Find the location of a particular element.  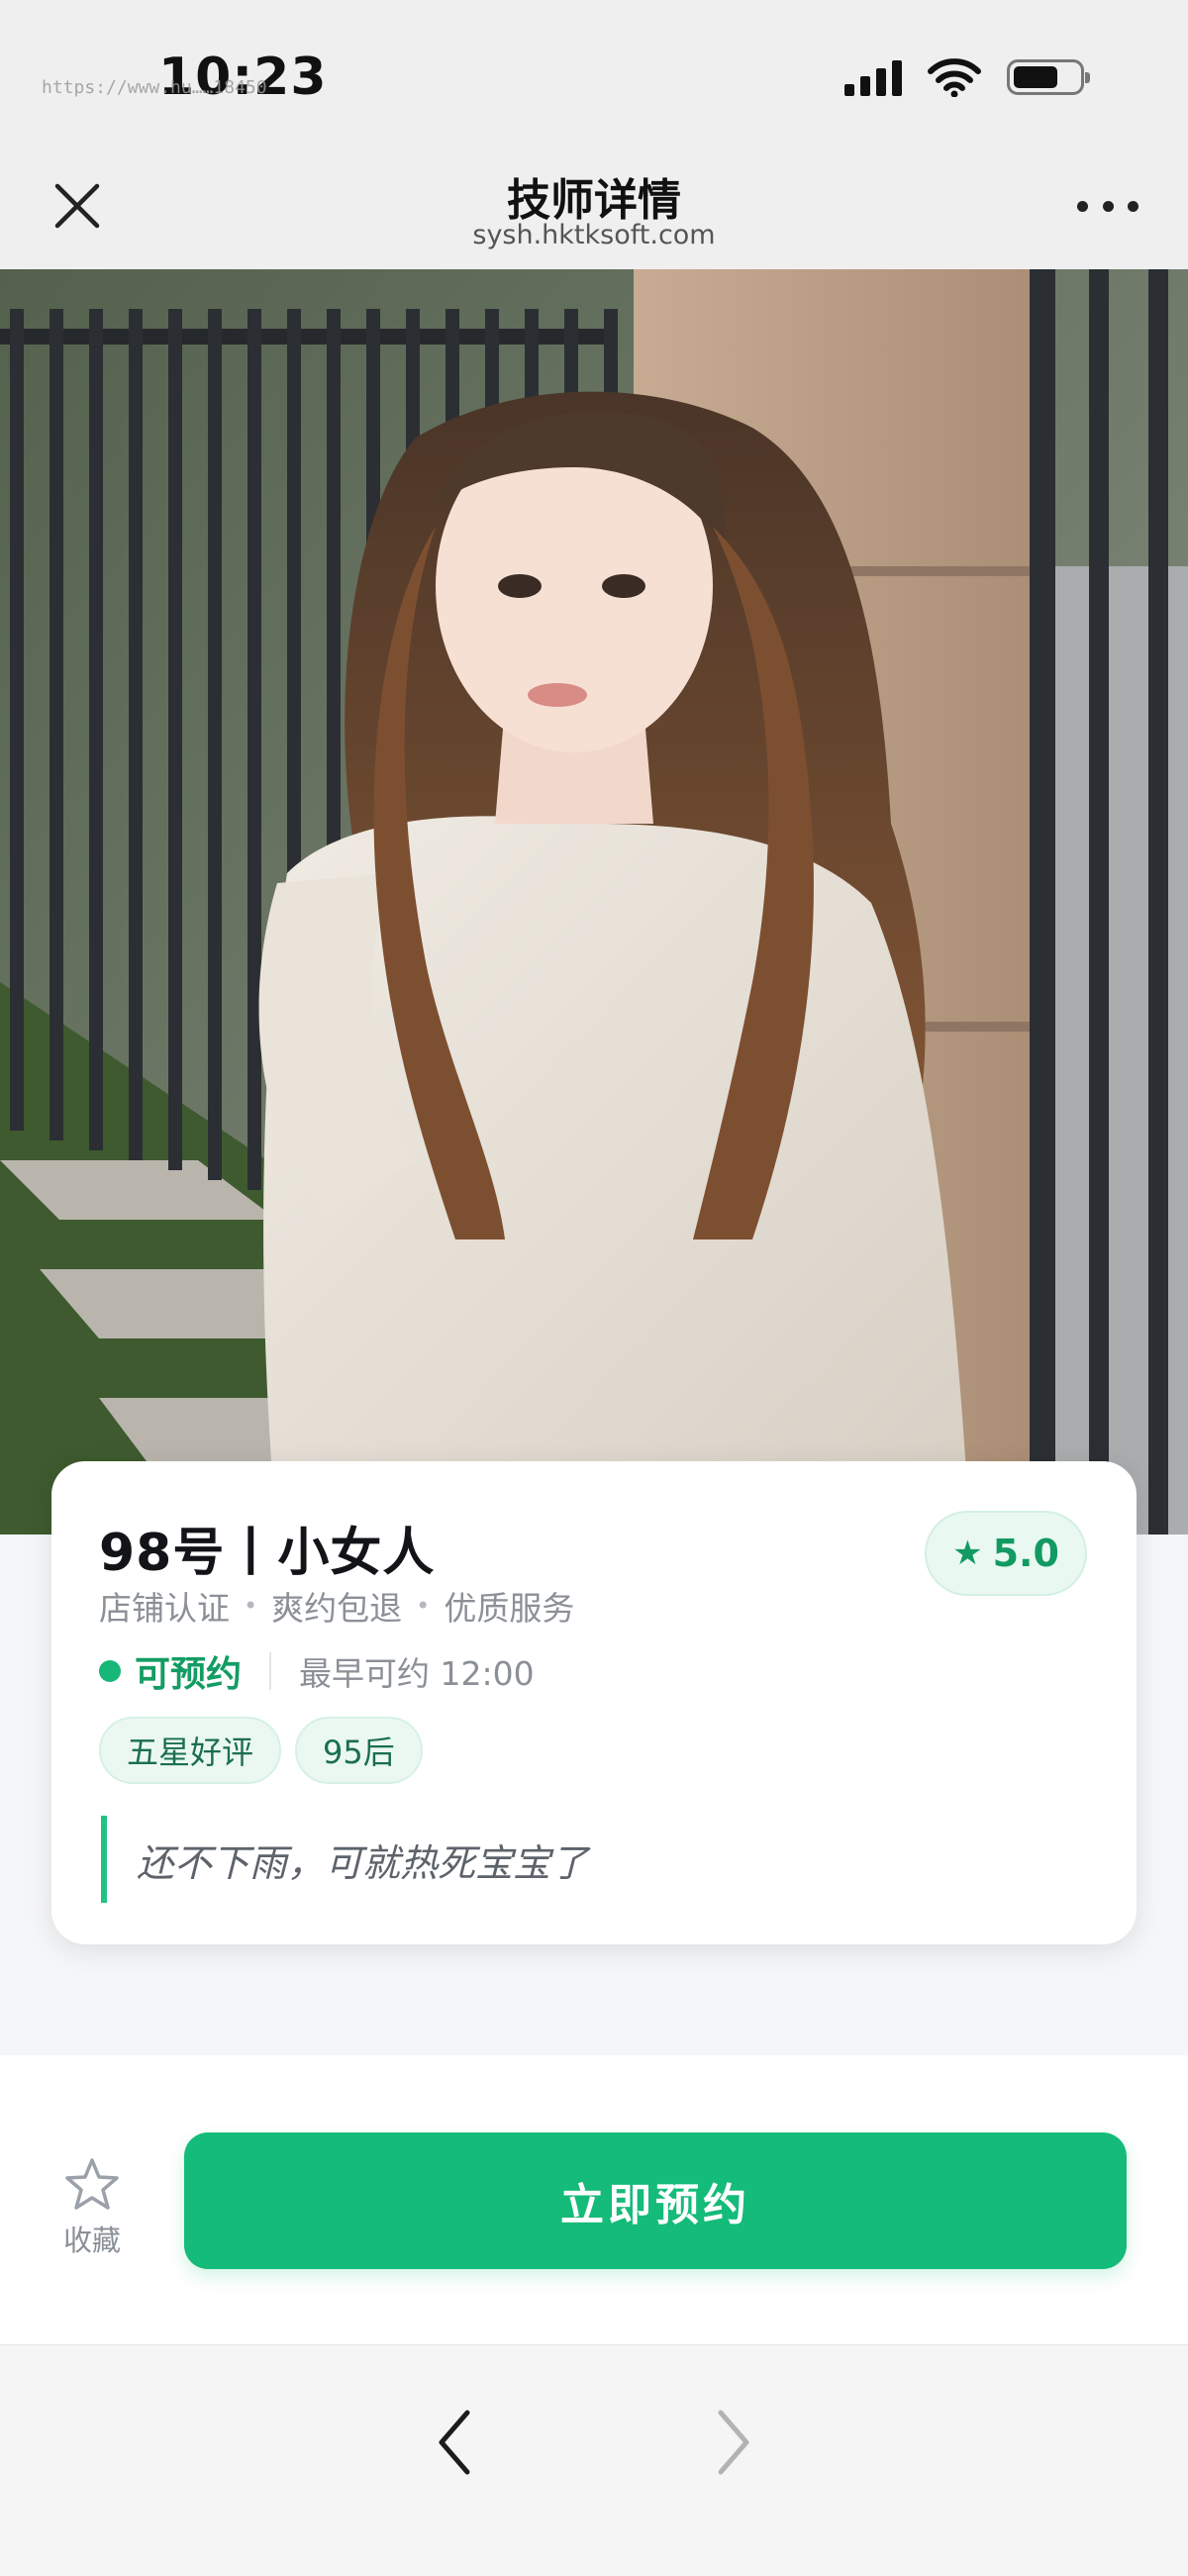

rating-value: 5.0 is located at coordinates (1025, 1553).